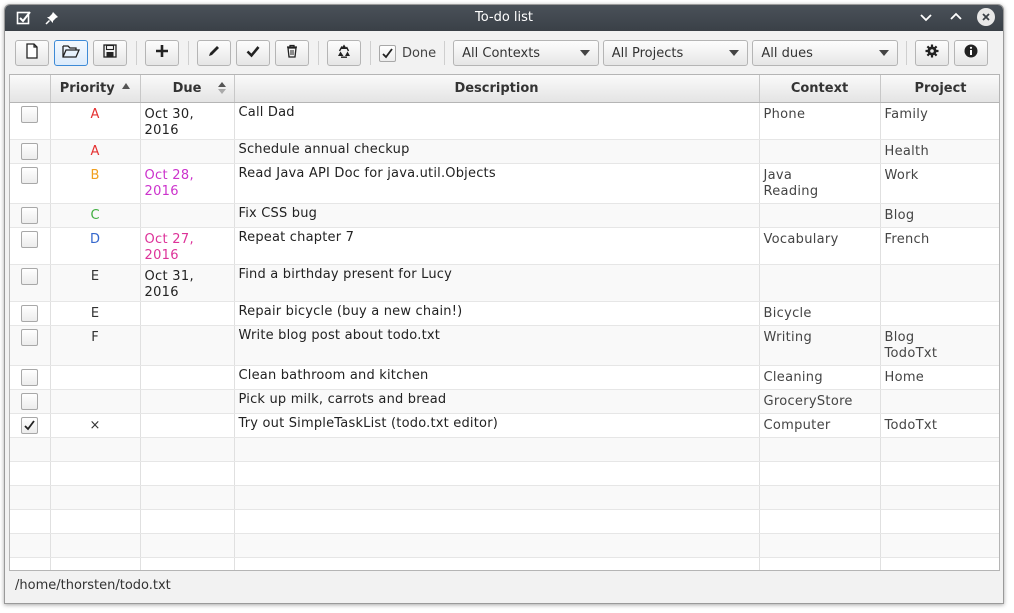 This screenshot has width=1014, height=613. Describe the element at coordinates (387, 53) in the screenshot. I see `done-filter-checkbox` at that location.